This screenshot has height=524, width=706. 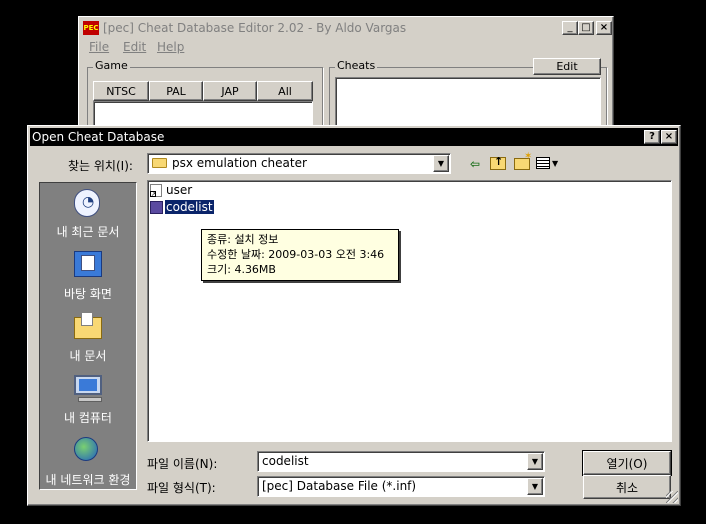 What do you see at coordinates (88, 480) in the screenshot?
I see `place-label: 내 네트워크 환경` at bounding box center [88, 480].